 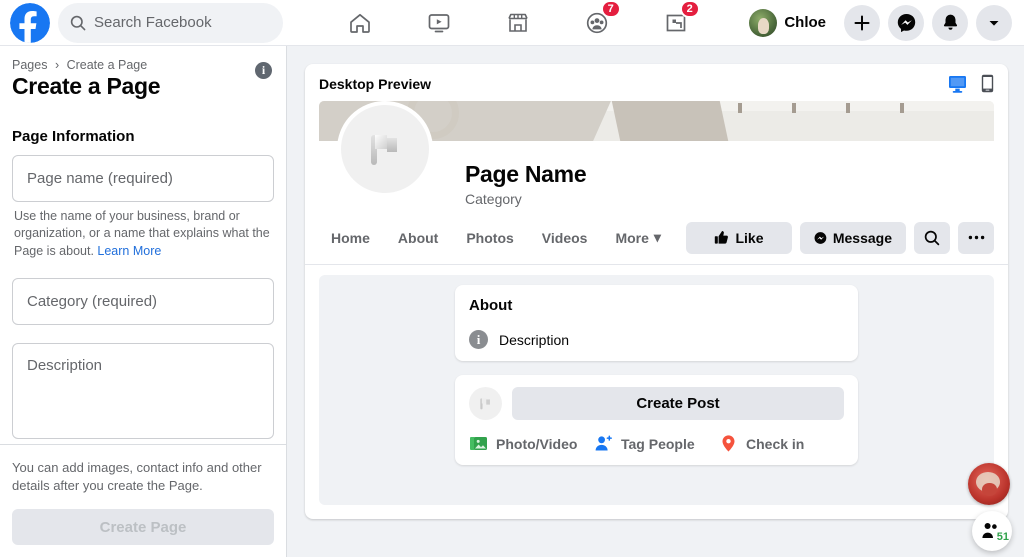 What do you see at coordinates (632, 237) in the screenshot?
I see `page-tab-more-label: More` at bounding box center [632, 237].